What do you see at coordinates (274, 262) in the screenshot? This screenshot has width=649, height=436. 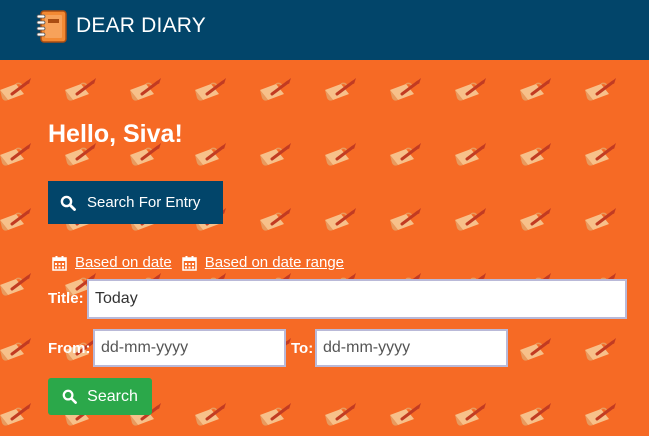 I see `filter-by-date-range-label: Based on date range` at bounding box center [274, 262].